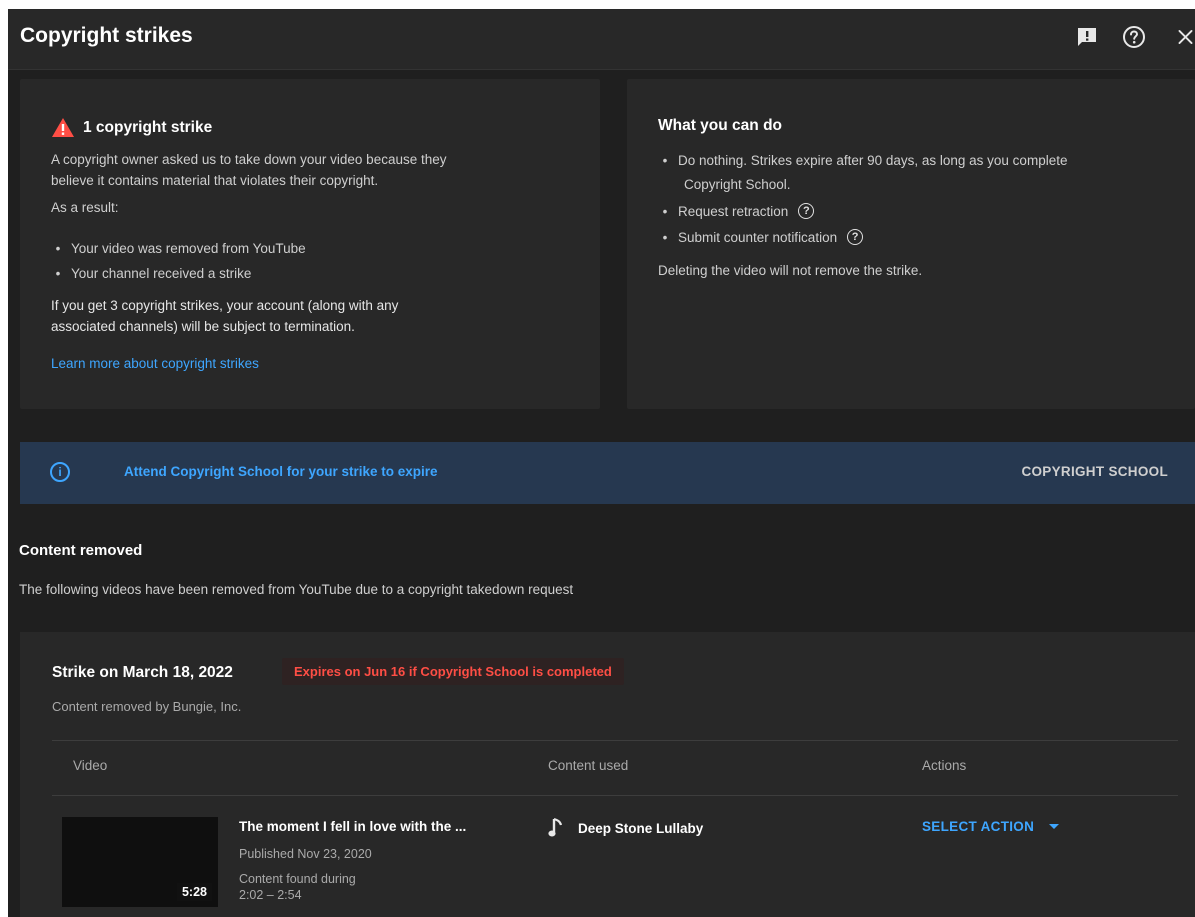 The height and width of the screenshot is (917, 1195). Describe the element at coordinates (737, 184) in the screenshot. I see `option-continuation: Copyright School.` at that location.